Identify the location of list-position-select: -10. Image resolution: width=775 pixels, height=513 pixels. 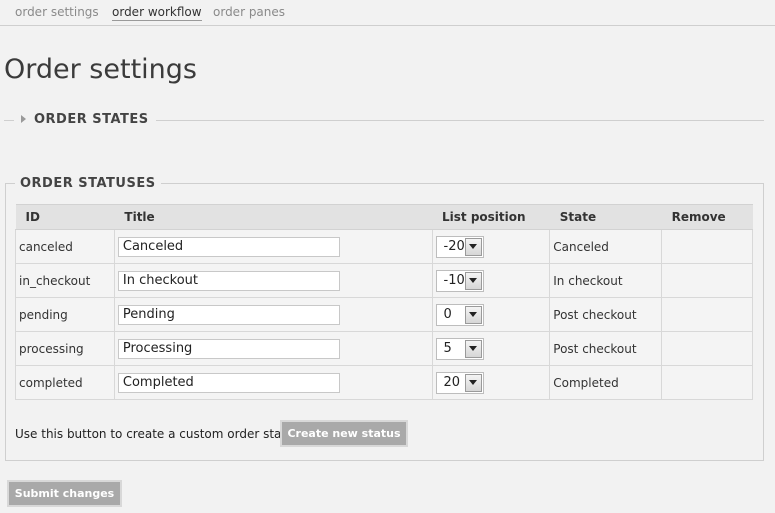
(459, 280).